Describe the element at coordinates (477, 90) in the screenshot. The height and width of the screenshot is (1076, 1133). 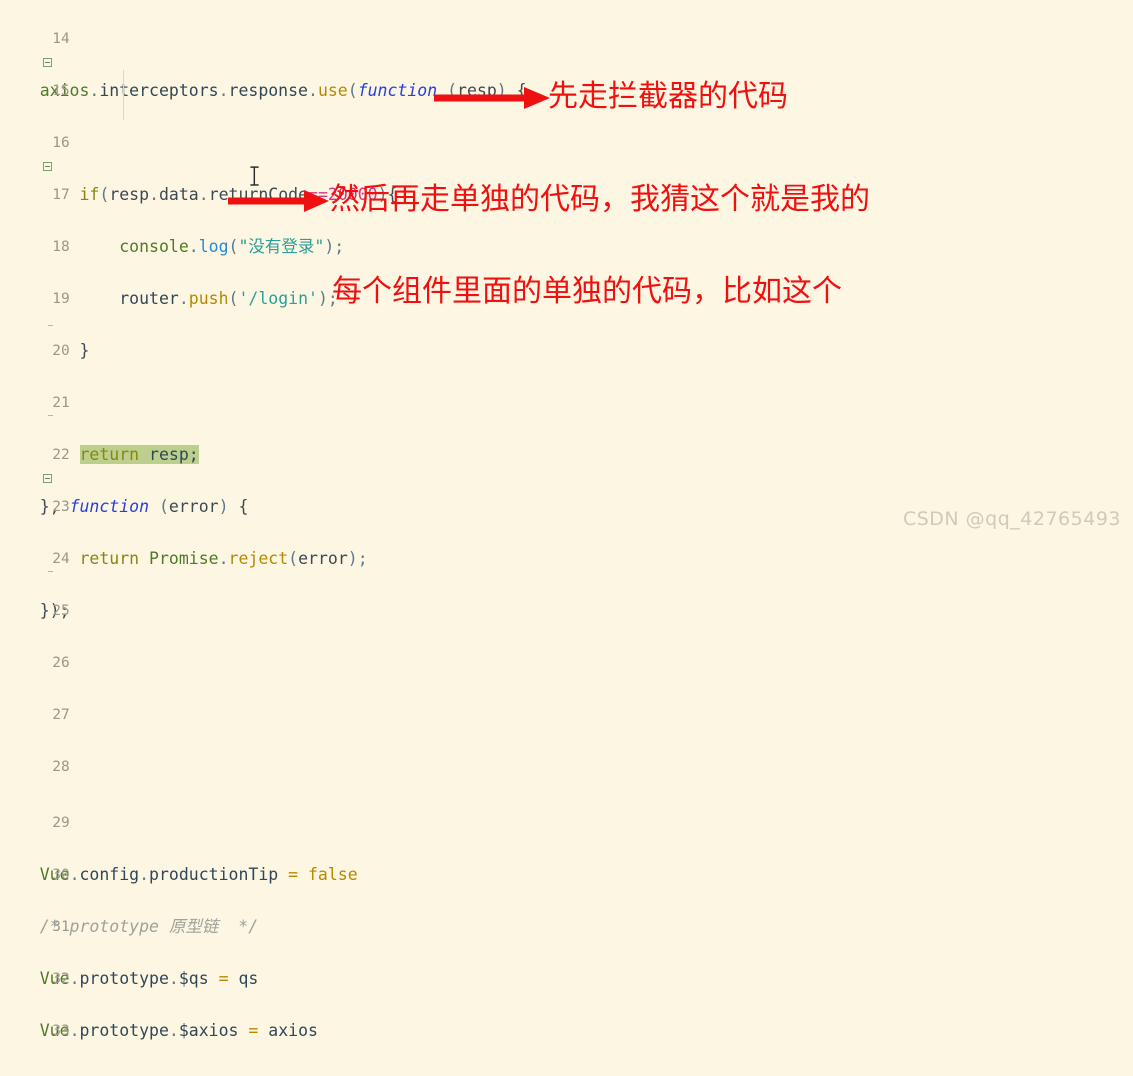
I see `token-param: resp` at that location.